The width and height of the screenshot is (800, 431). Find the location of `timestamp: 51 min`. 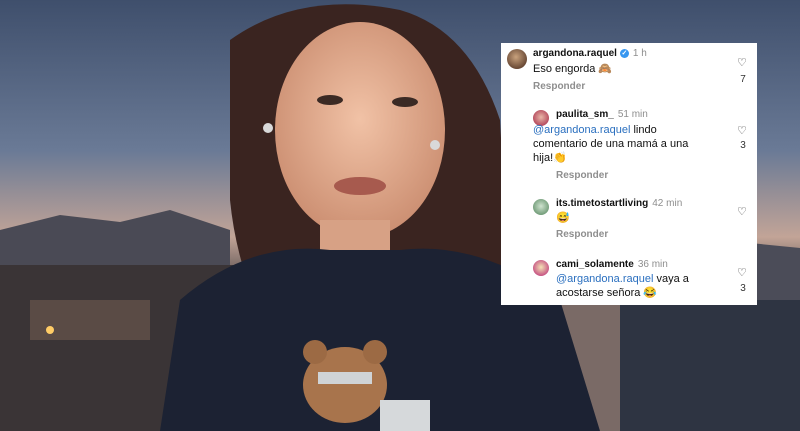

timestamp: 51 min is located at coordinates (632, 114).